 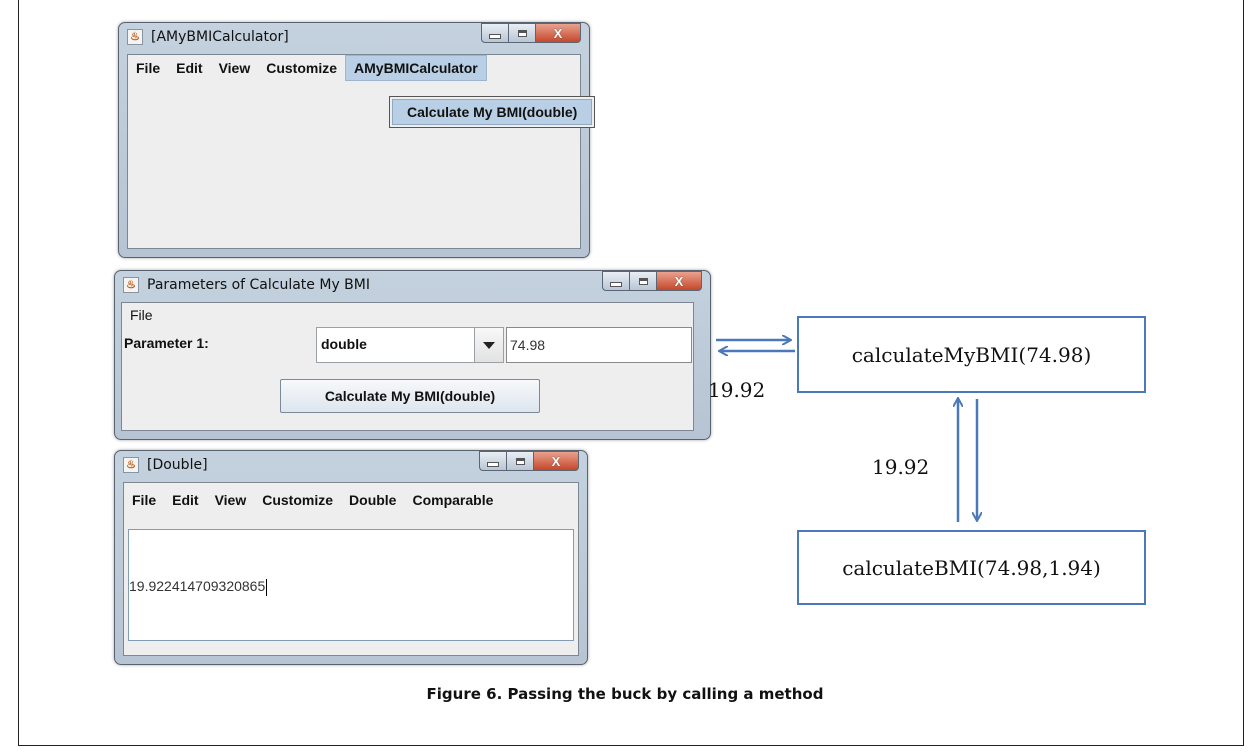 I want to click on type-value: double, so click(x=344, y=344).